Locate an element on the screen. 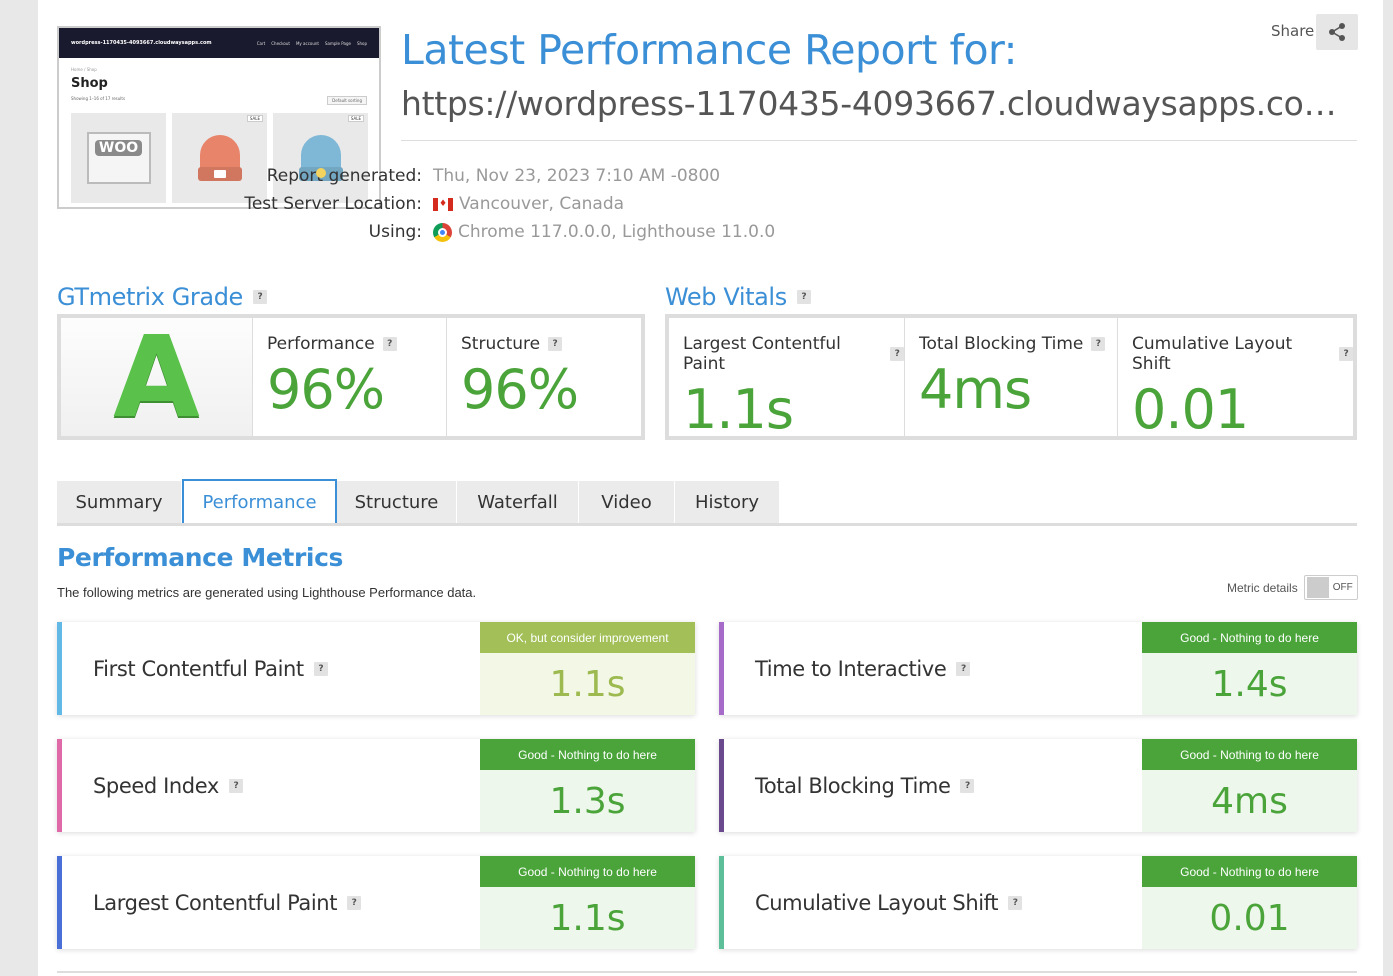 The image size is (1393, 976). info-label: Test Server Location: is located at coordinates (333, 204).